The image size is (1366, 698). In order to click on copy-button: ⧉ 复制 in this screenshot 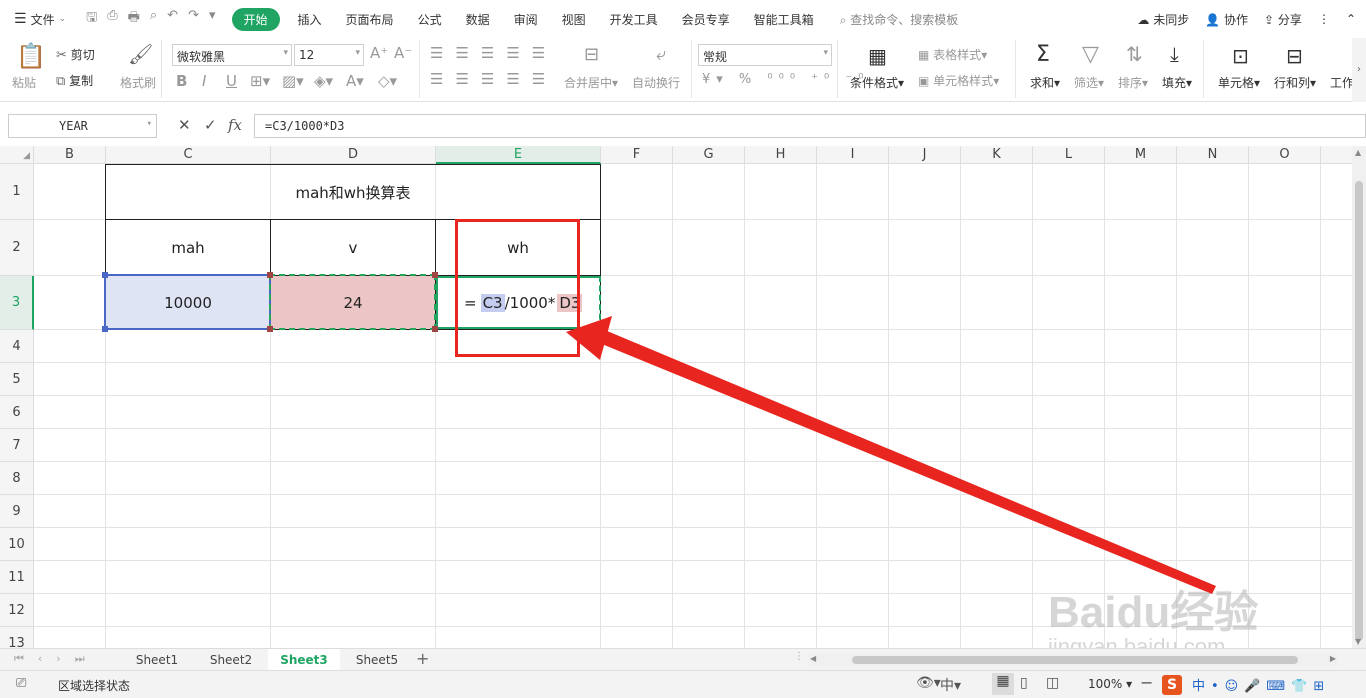, I will do `click(74, 80)`.